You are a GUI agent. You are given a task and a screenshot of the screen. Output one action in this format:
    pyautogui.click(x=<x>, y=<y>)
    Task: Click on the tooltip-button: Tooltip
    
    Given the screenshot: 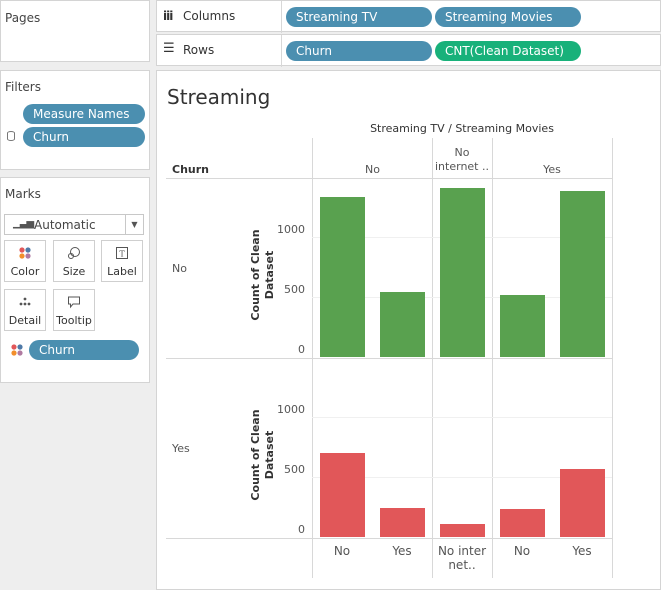 What is the action you would take?
    pyautogui.click(x=74, y=310)
    